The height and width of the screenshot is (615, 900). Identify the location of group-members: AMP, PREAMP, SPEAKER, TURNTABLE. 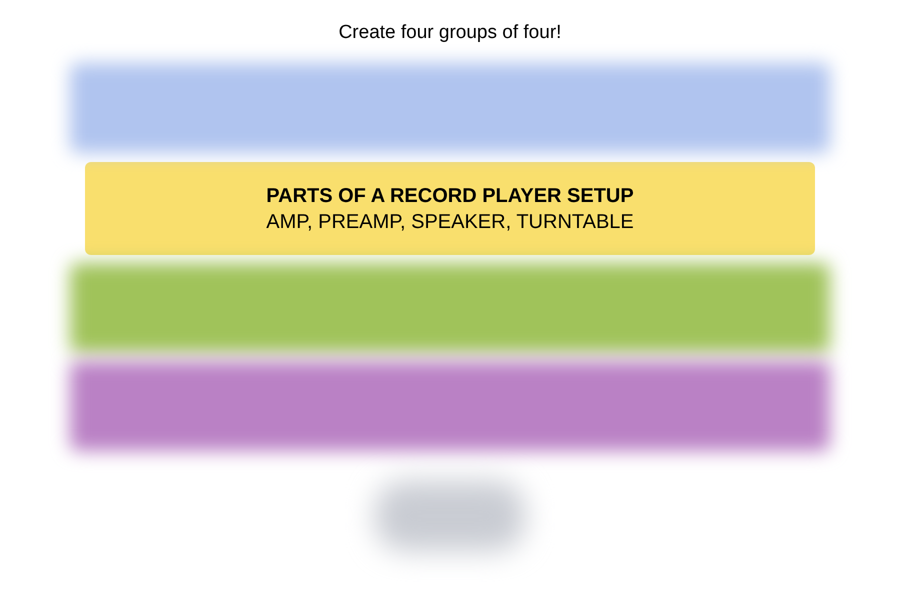
(450, 222).